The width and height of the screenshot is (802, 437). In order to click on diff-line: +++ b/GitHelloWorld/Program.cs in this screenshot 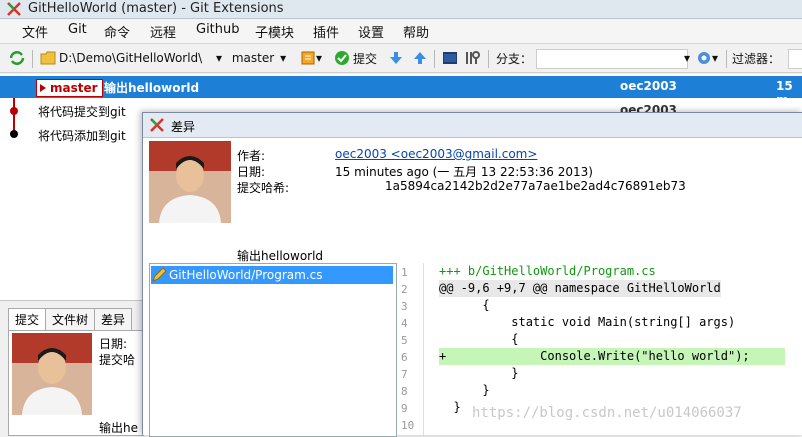, I will do `click(547, 271)`.